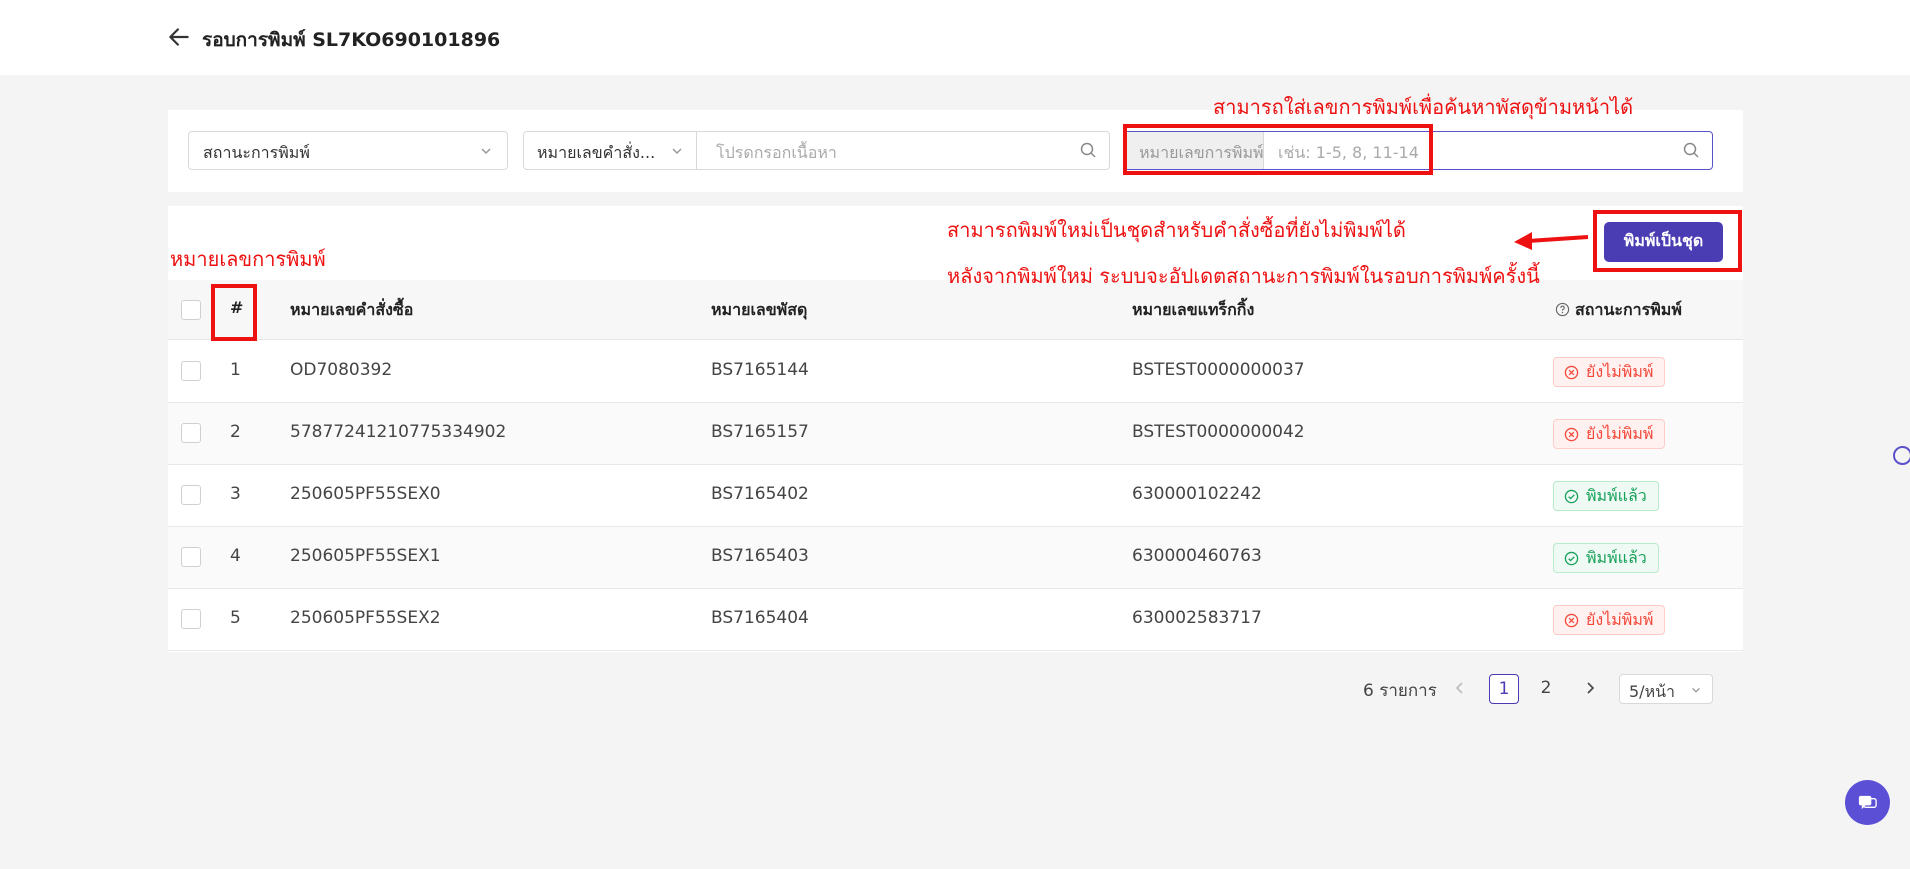  Describe the element at coordinates (1197, 494) in the screenshot. I see `tracking-number: 630000102242` at that location.